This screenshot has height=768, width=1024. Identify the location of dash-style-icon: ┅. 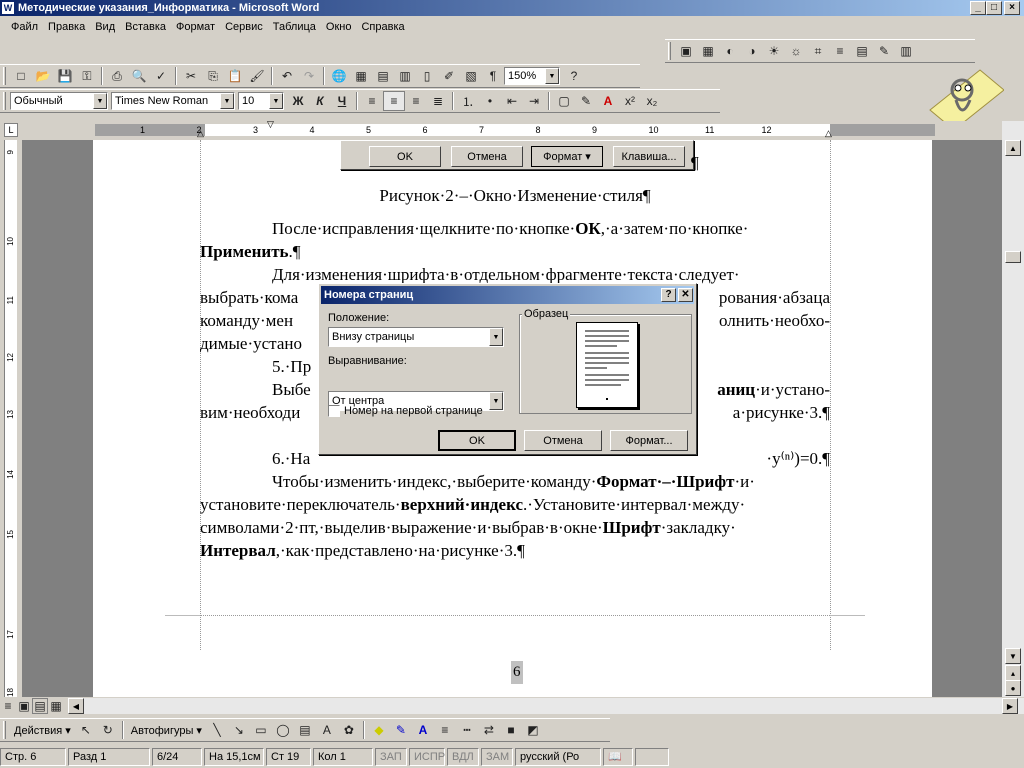
(467, 730).